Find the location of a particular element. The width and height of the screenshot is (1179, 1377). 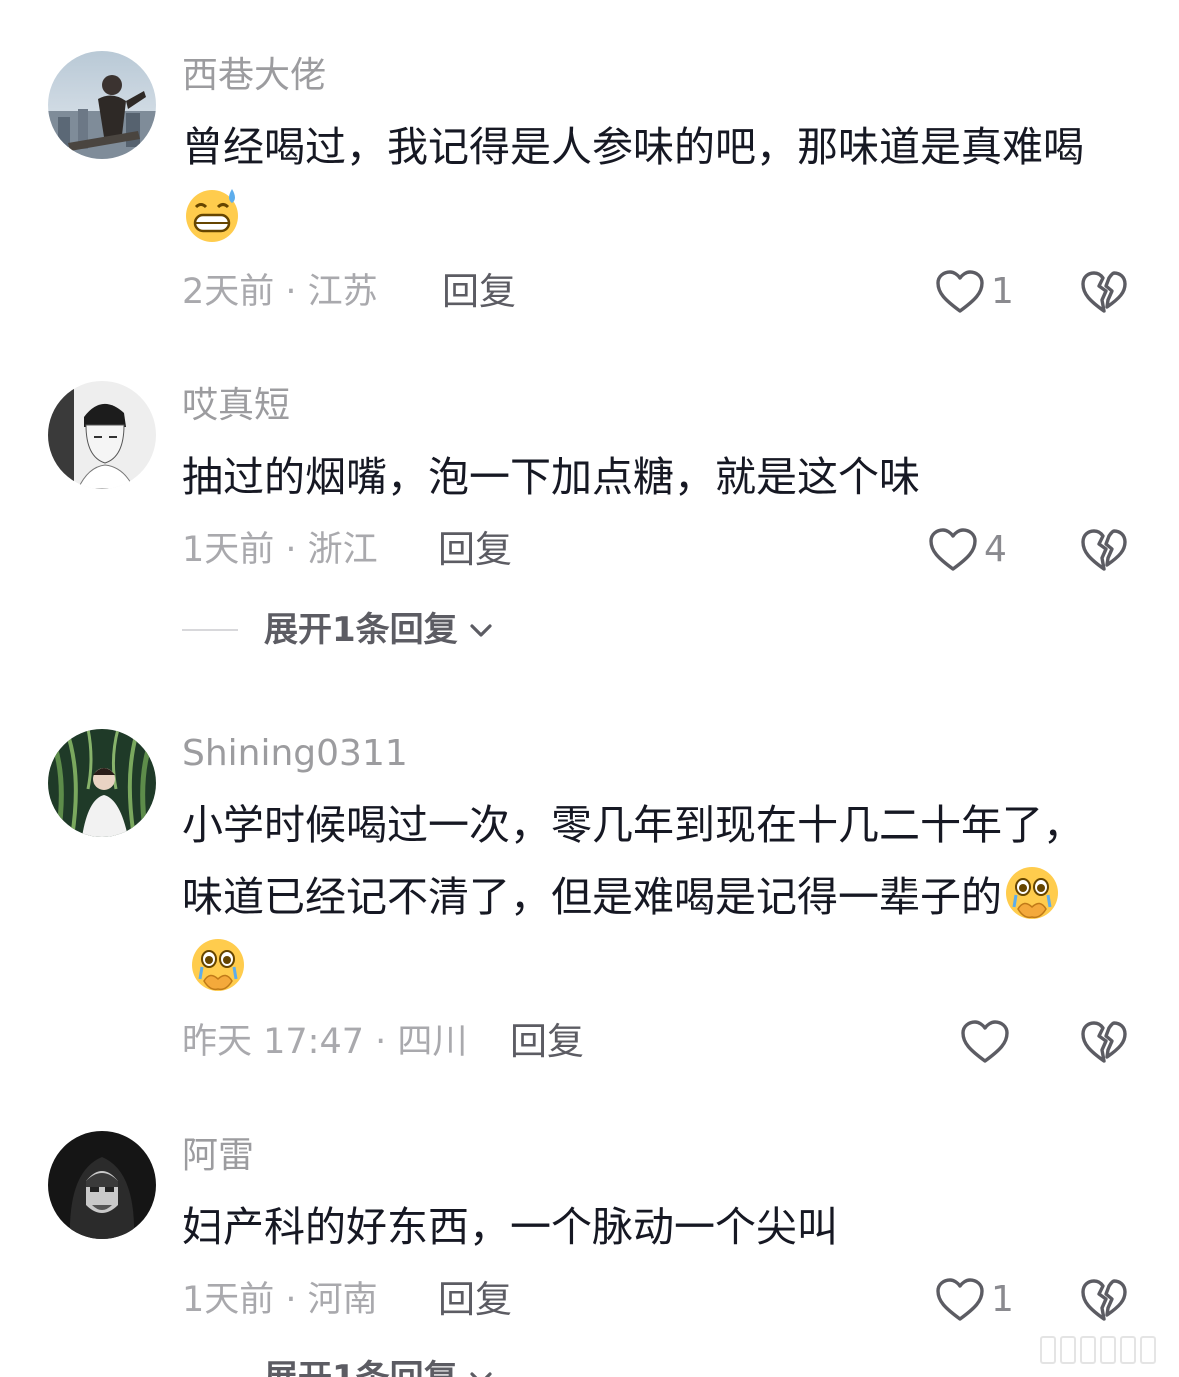

grinning-sweat-emoji is located at coordinates (212, 215).